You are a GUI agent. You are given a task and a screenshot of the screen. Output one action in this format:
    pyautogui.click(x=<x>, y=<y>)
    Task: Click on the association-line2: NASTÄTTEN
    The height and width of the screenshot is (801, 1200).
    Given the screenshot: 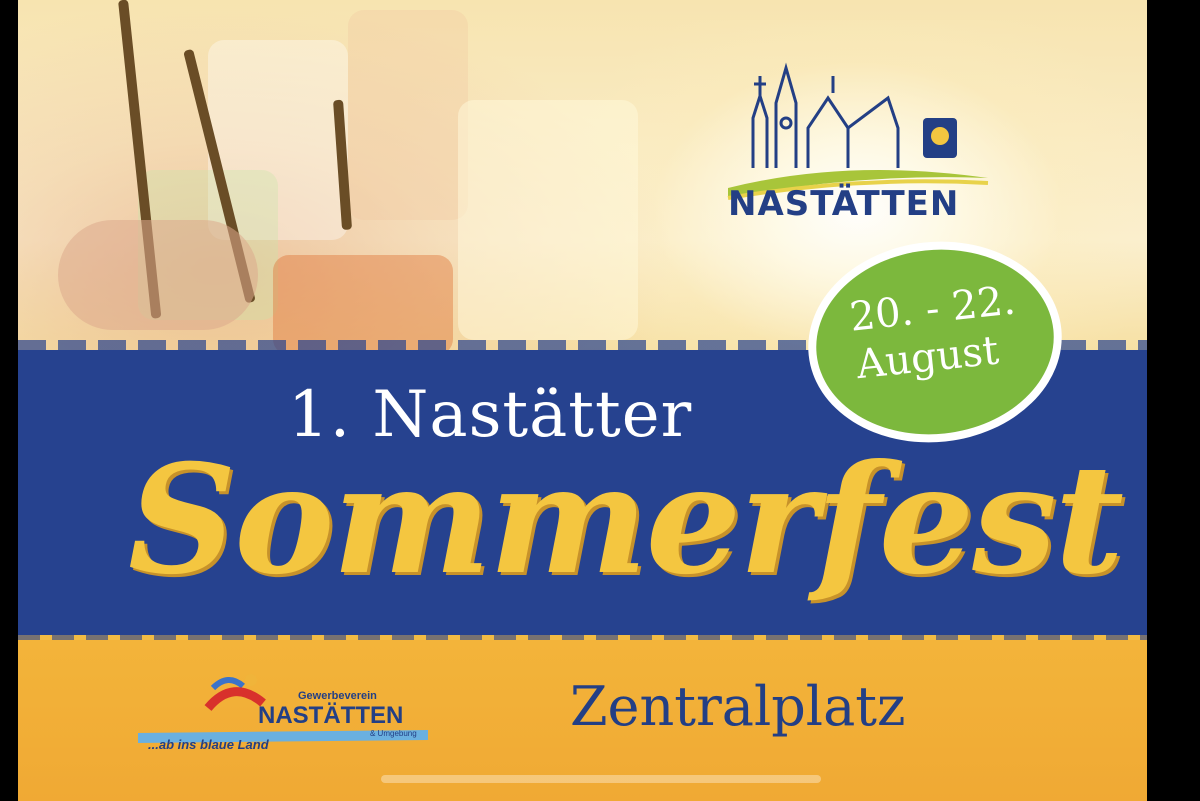 What is the action you would take?
    pyautogui.click(x=331, y=715)
    